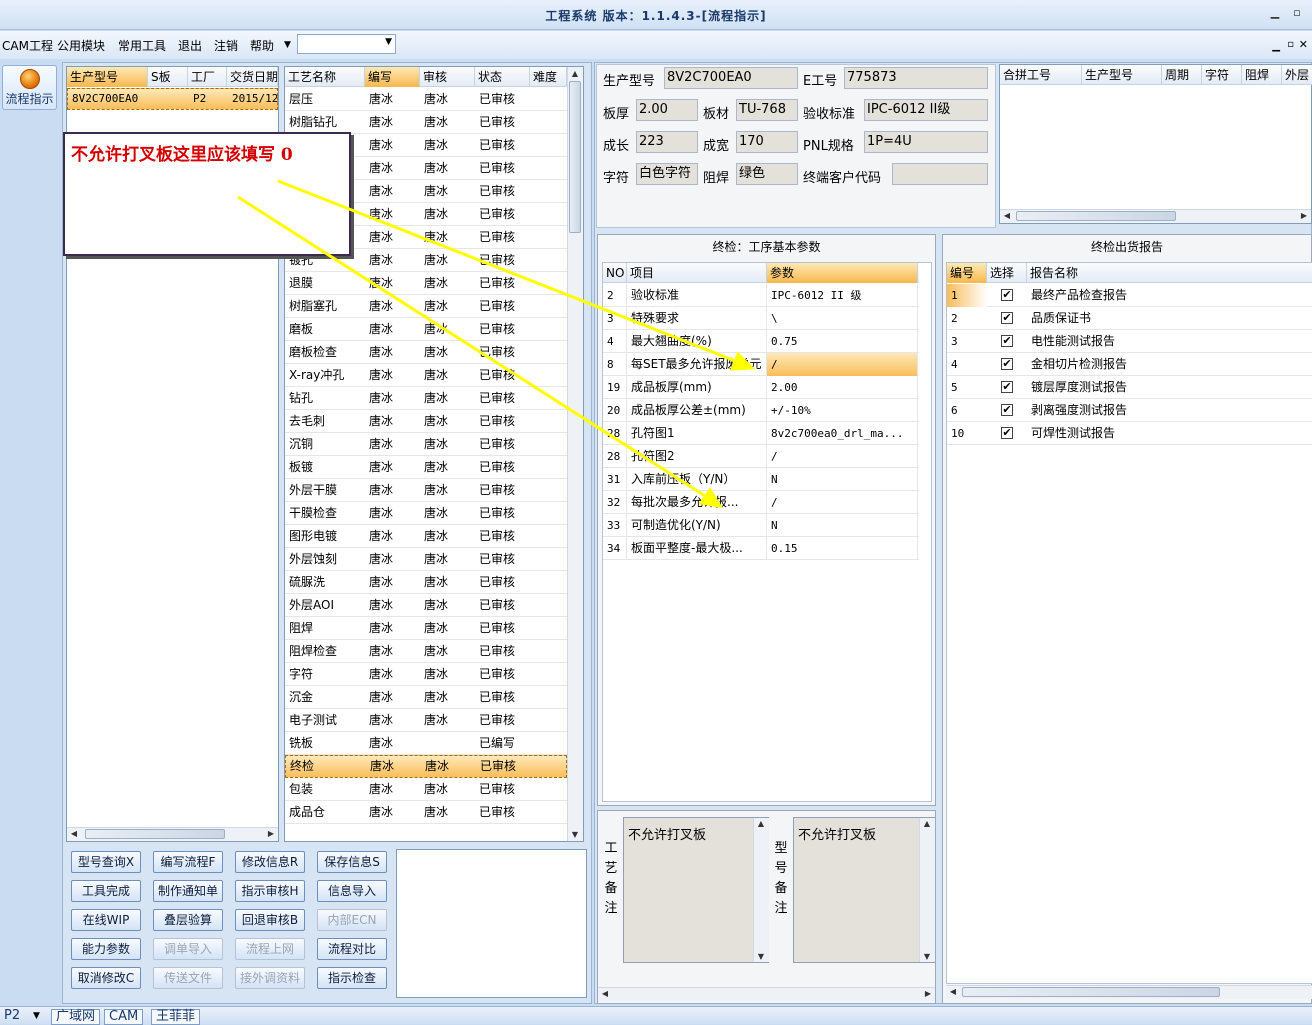 The height and width of the screenshot is (1025, 1312). I want to click on col-writer: 编写, so click(392, 77).